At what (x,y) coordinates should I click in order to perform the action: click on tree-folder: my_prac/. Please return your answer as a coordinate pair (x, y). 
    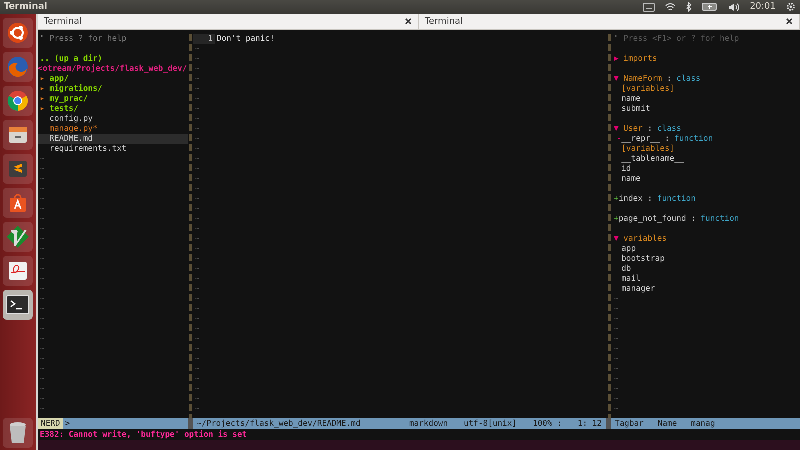
    Looking at the image, I should click on (69, 99).